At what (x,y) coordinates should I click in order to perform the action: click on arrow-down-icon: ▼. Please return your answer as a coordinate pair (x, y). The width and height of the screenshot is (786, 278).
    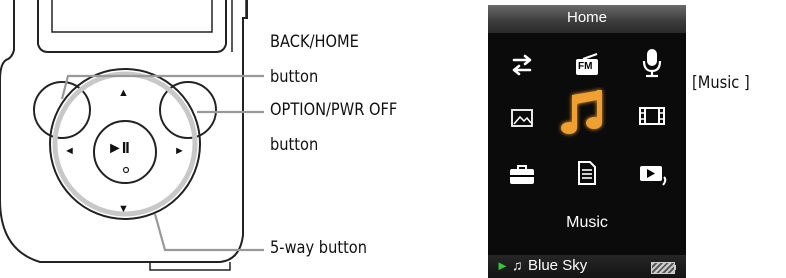
    Looking at the image, I should click on (123, 209).